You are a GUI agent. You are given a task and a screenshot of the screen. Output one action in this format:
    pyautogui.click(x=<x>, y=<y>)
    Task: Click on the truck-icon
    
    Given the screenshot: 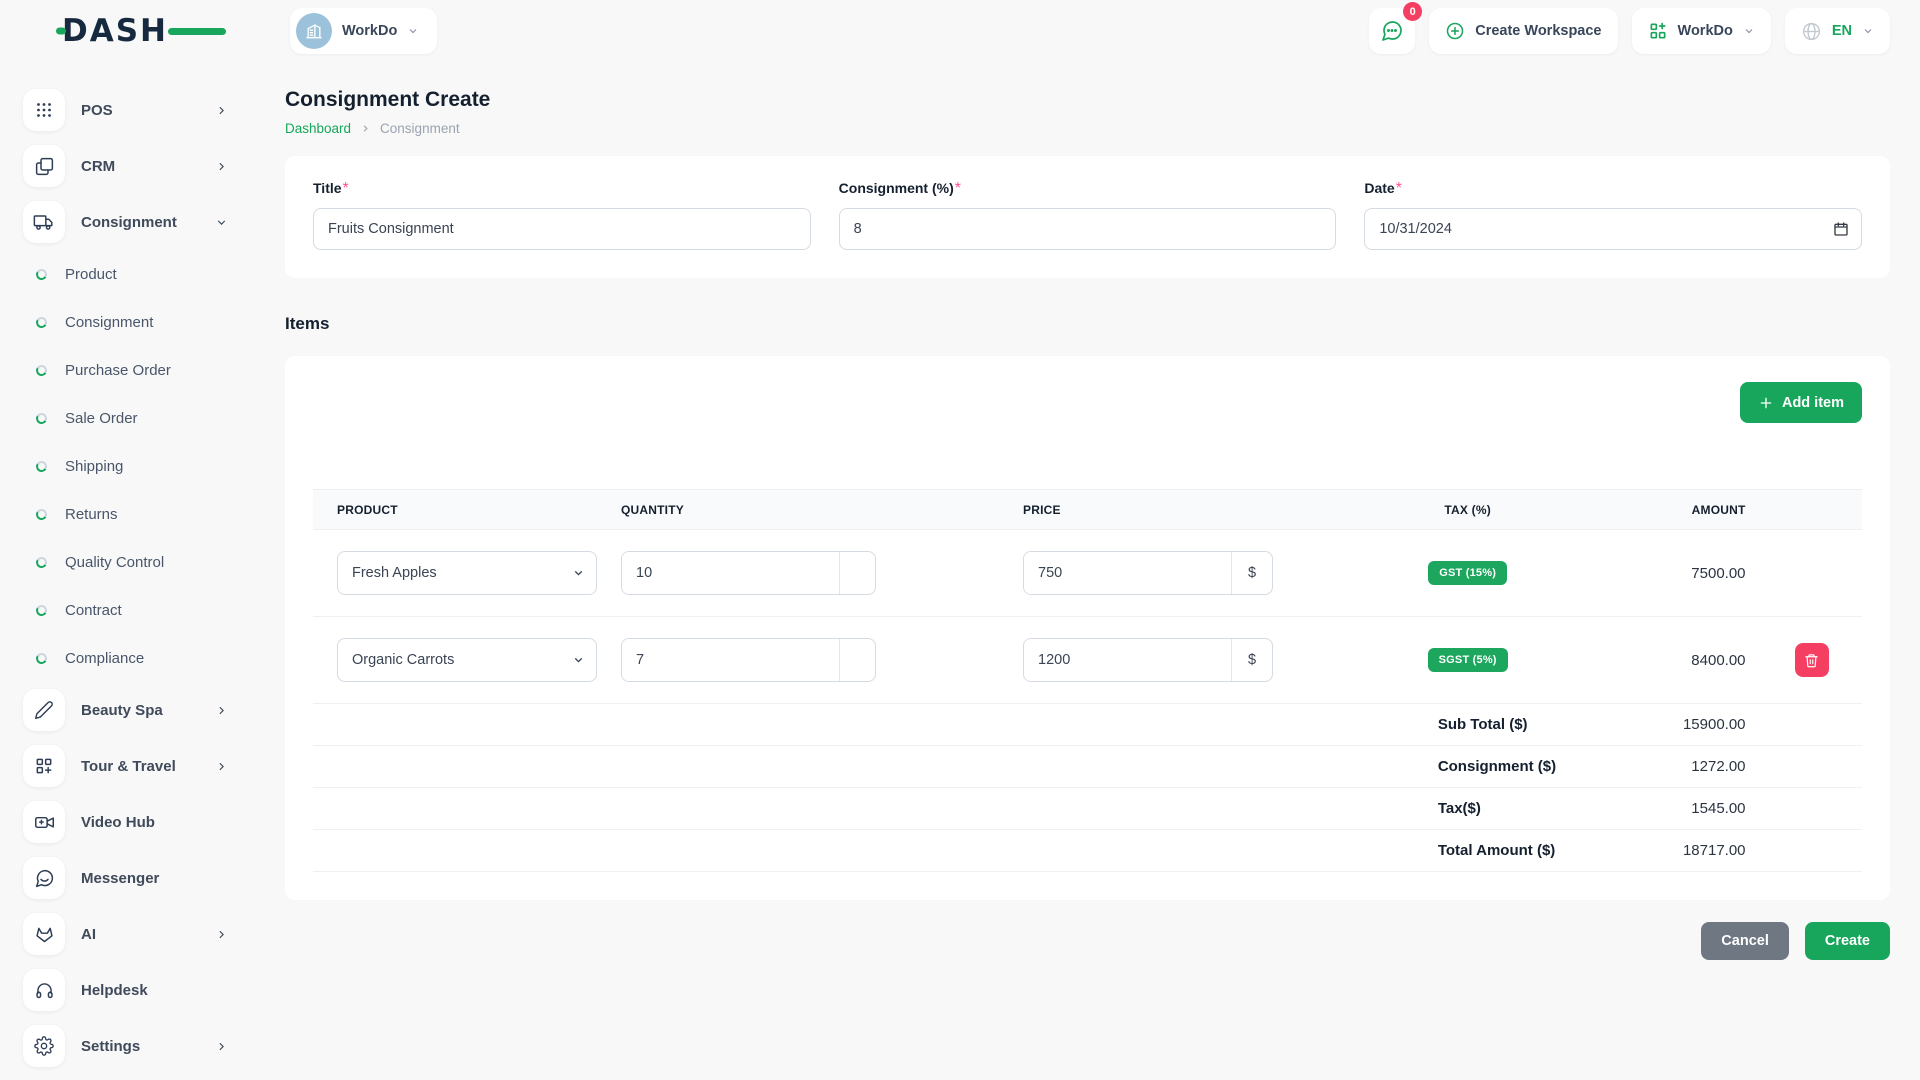 What is the action you would take?
    pyautogui.click(x=43, y=222)
    